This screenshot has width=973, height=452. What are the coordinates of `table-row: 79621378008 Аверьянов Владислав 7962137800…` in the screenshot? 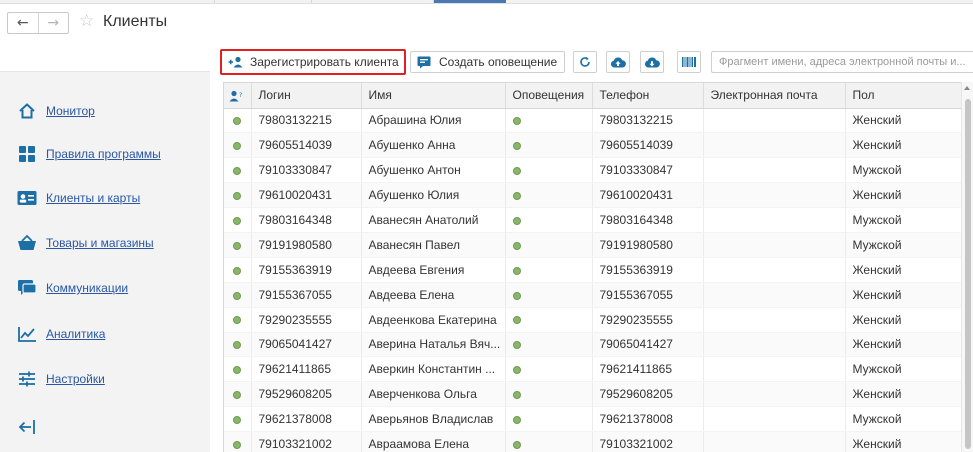 It's located at (593, 419).